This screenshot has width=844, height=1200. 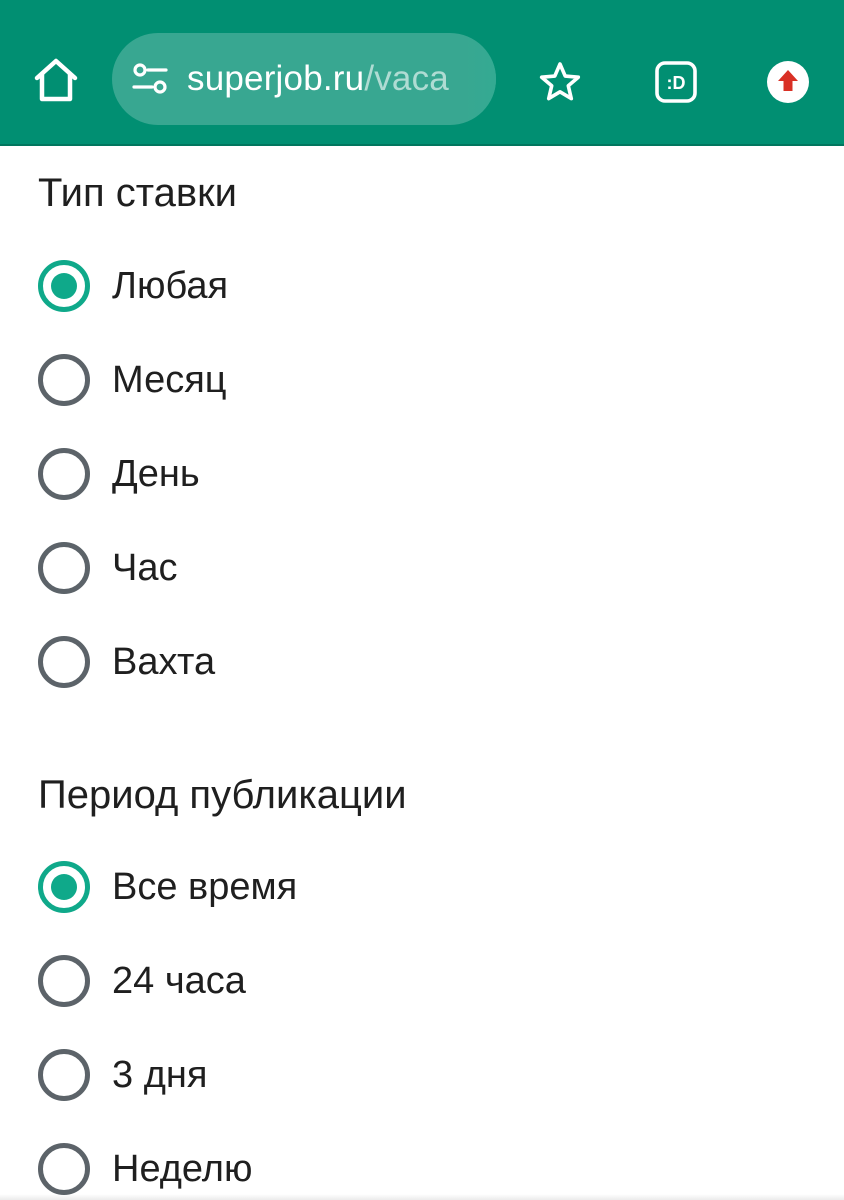 I want to click on period-option-24h: 24 часа, so click(x=338, y=981).